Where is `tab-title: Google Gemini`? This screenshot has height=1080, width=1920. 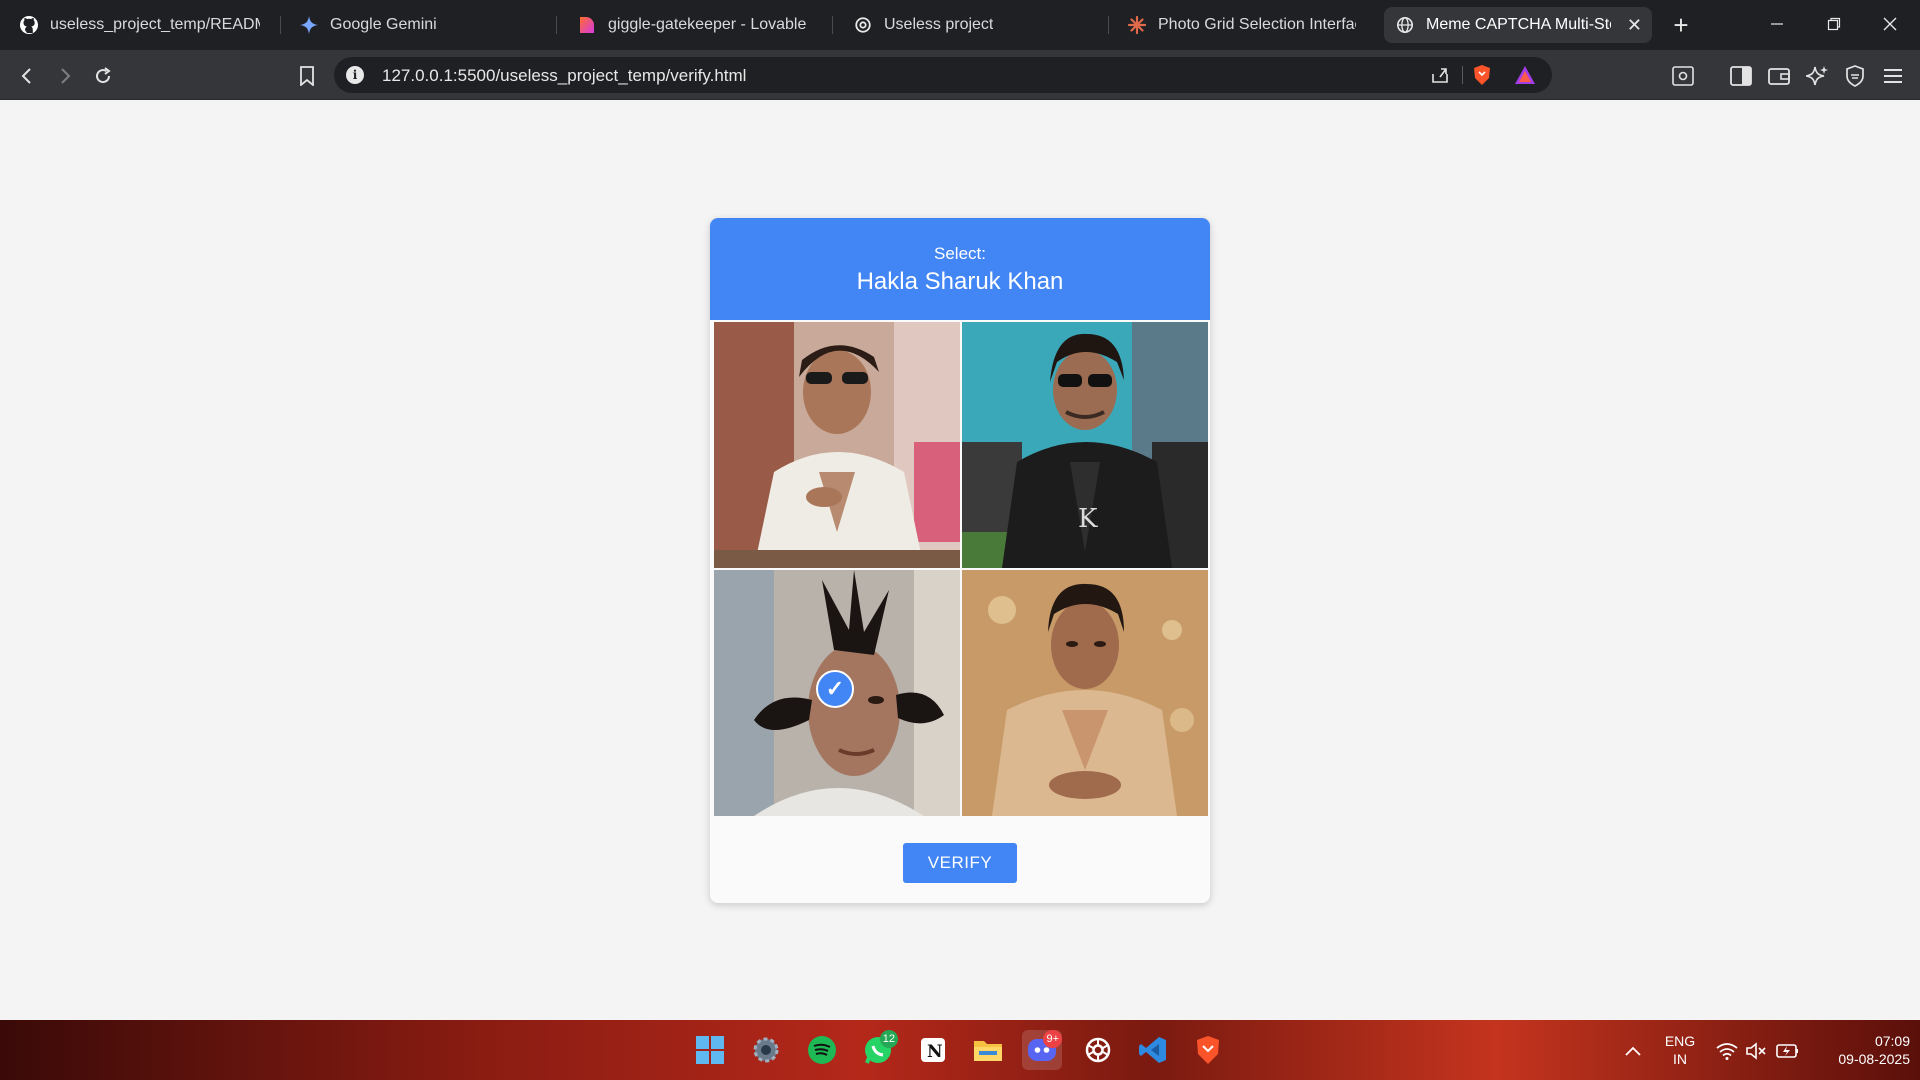 tab-title: Google Gemini is located at coordinates (383, 24).